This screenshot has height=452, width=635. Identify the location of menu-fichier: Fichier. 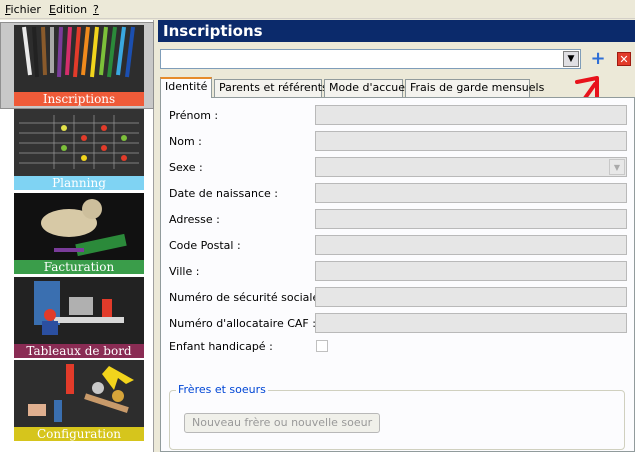
(23, 9).